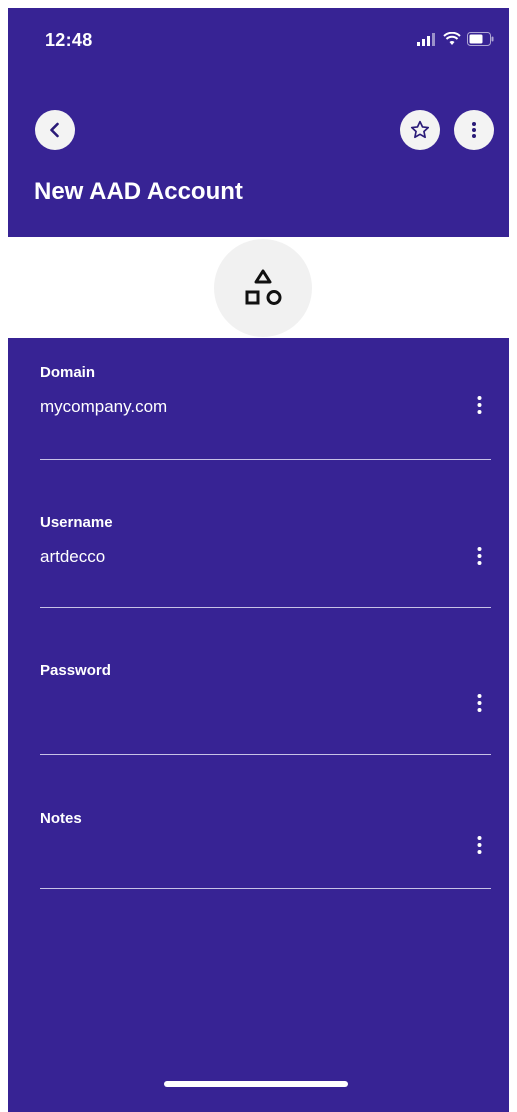 The height and width of the screenshot is (1112, 517). I want to click on status-time: 12:48, so click(69, 40).